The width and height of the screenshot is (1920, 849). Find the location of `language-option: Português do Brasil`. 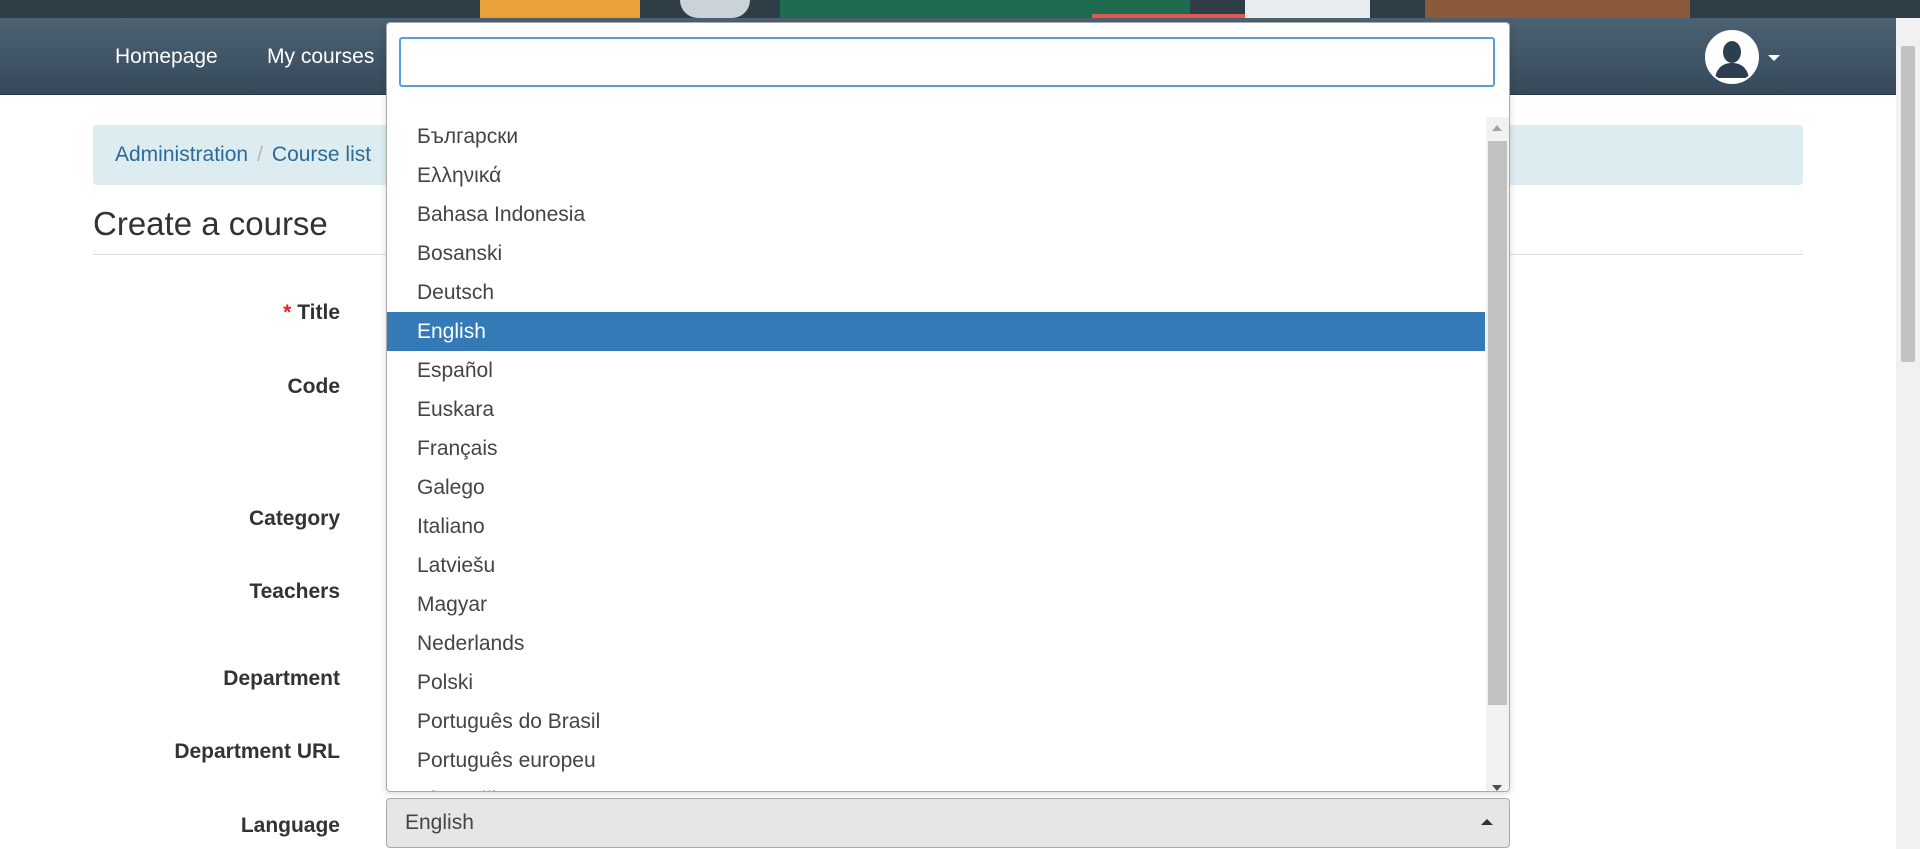

language-option: Português do Brasil is located at coordinates (936, 721).